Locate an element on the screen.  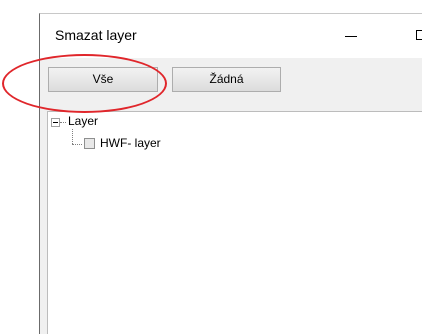
toolbar: Vše Žádná is located at coordinates (231, 83).